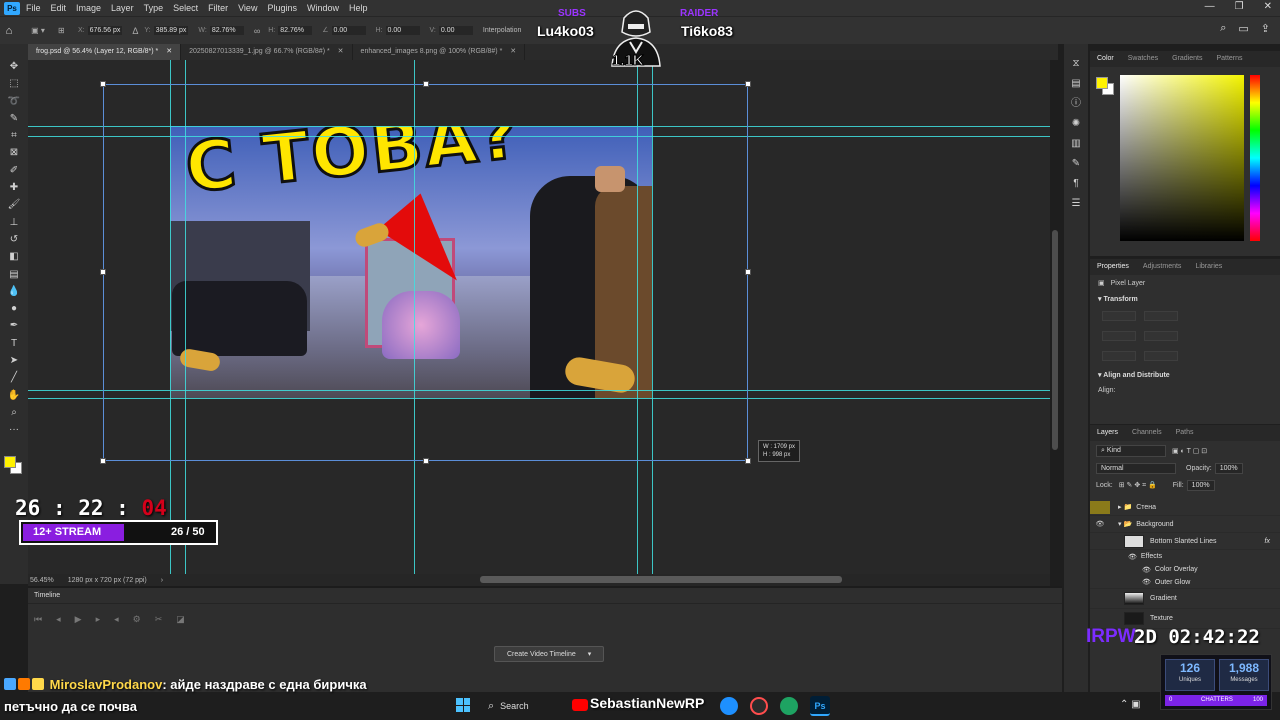  I want to click on interpolation-label: Interpolation, so click(502, 30).